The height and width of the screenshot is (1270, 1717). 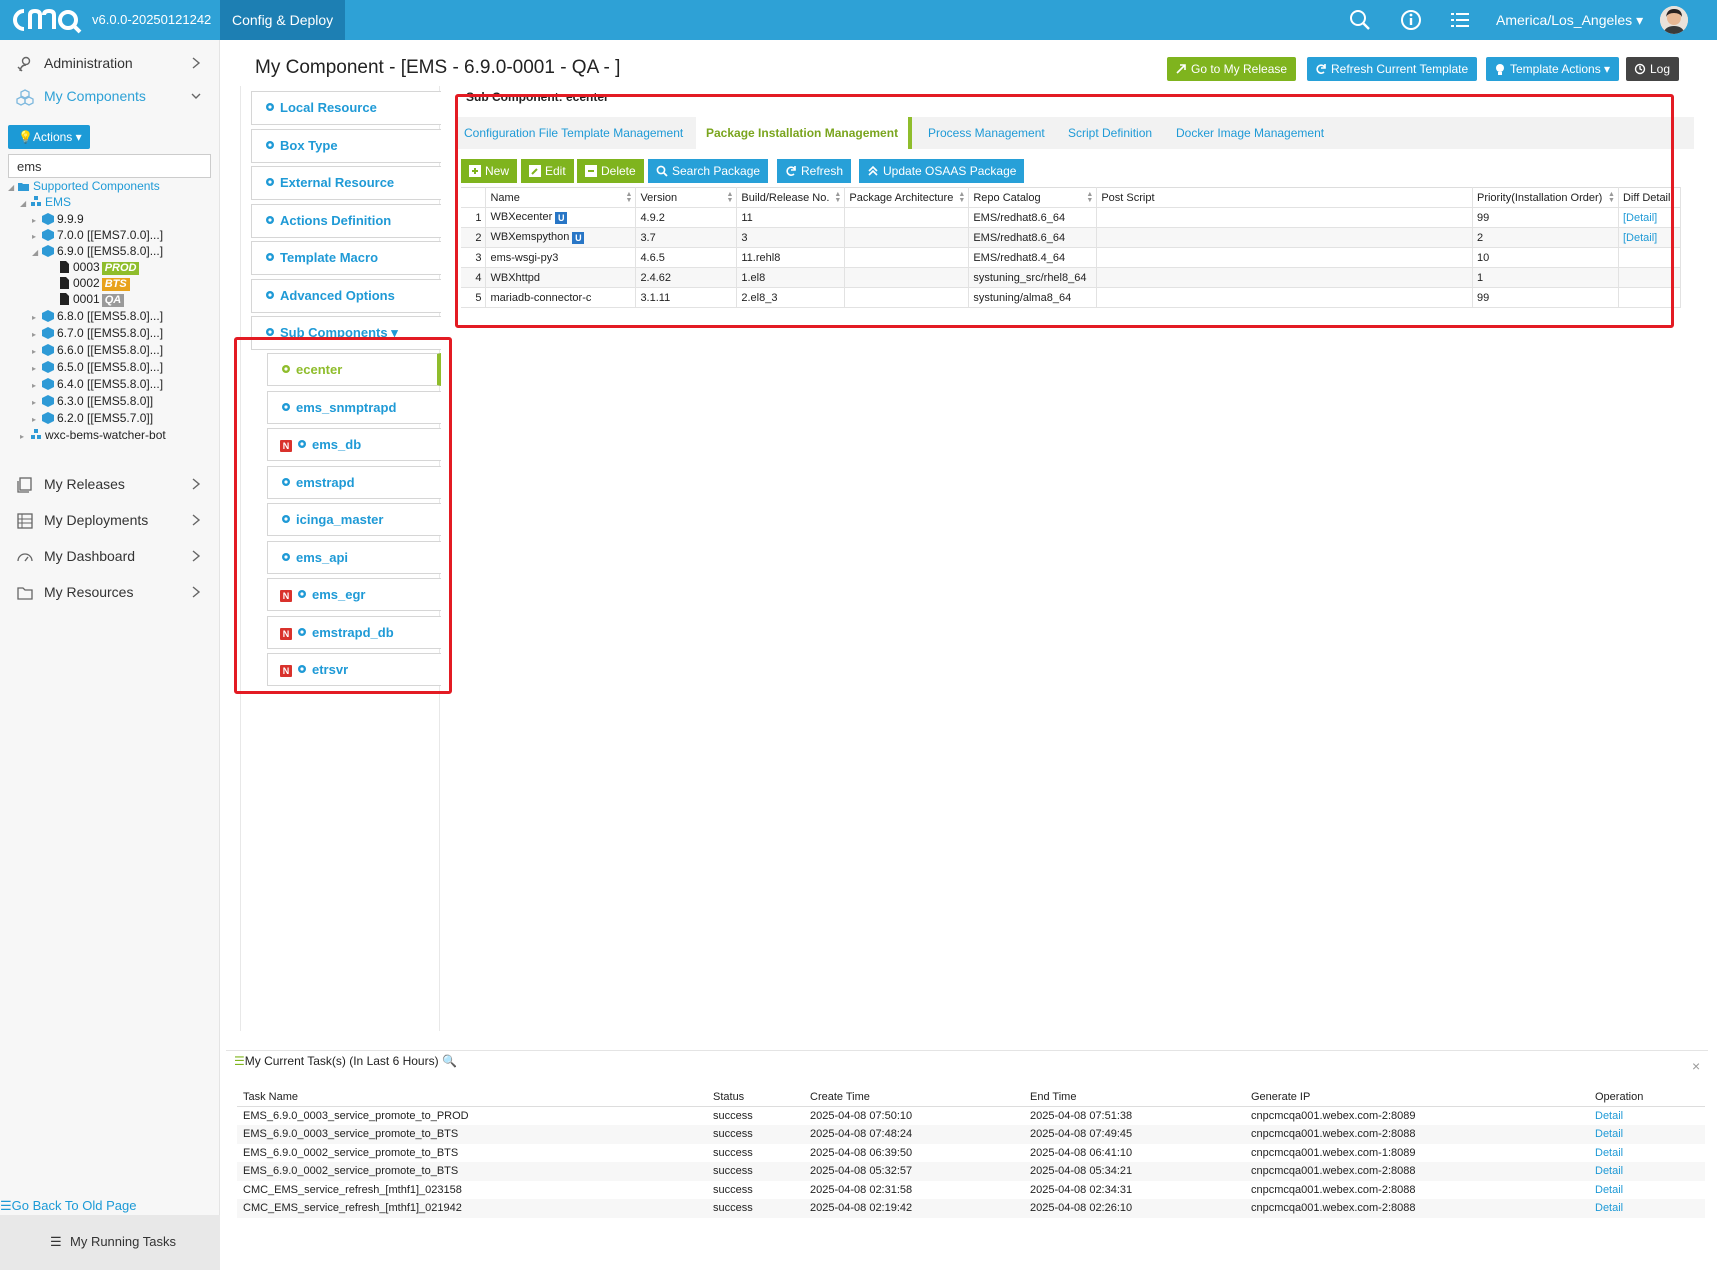 I want to click on nav-my-deployments: My Deployments, so click(x=109, y=520).